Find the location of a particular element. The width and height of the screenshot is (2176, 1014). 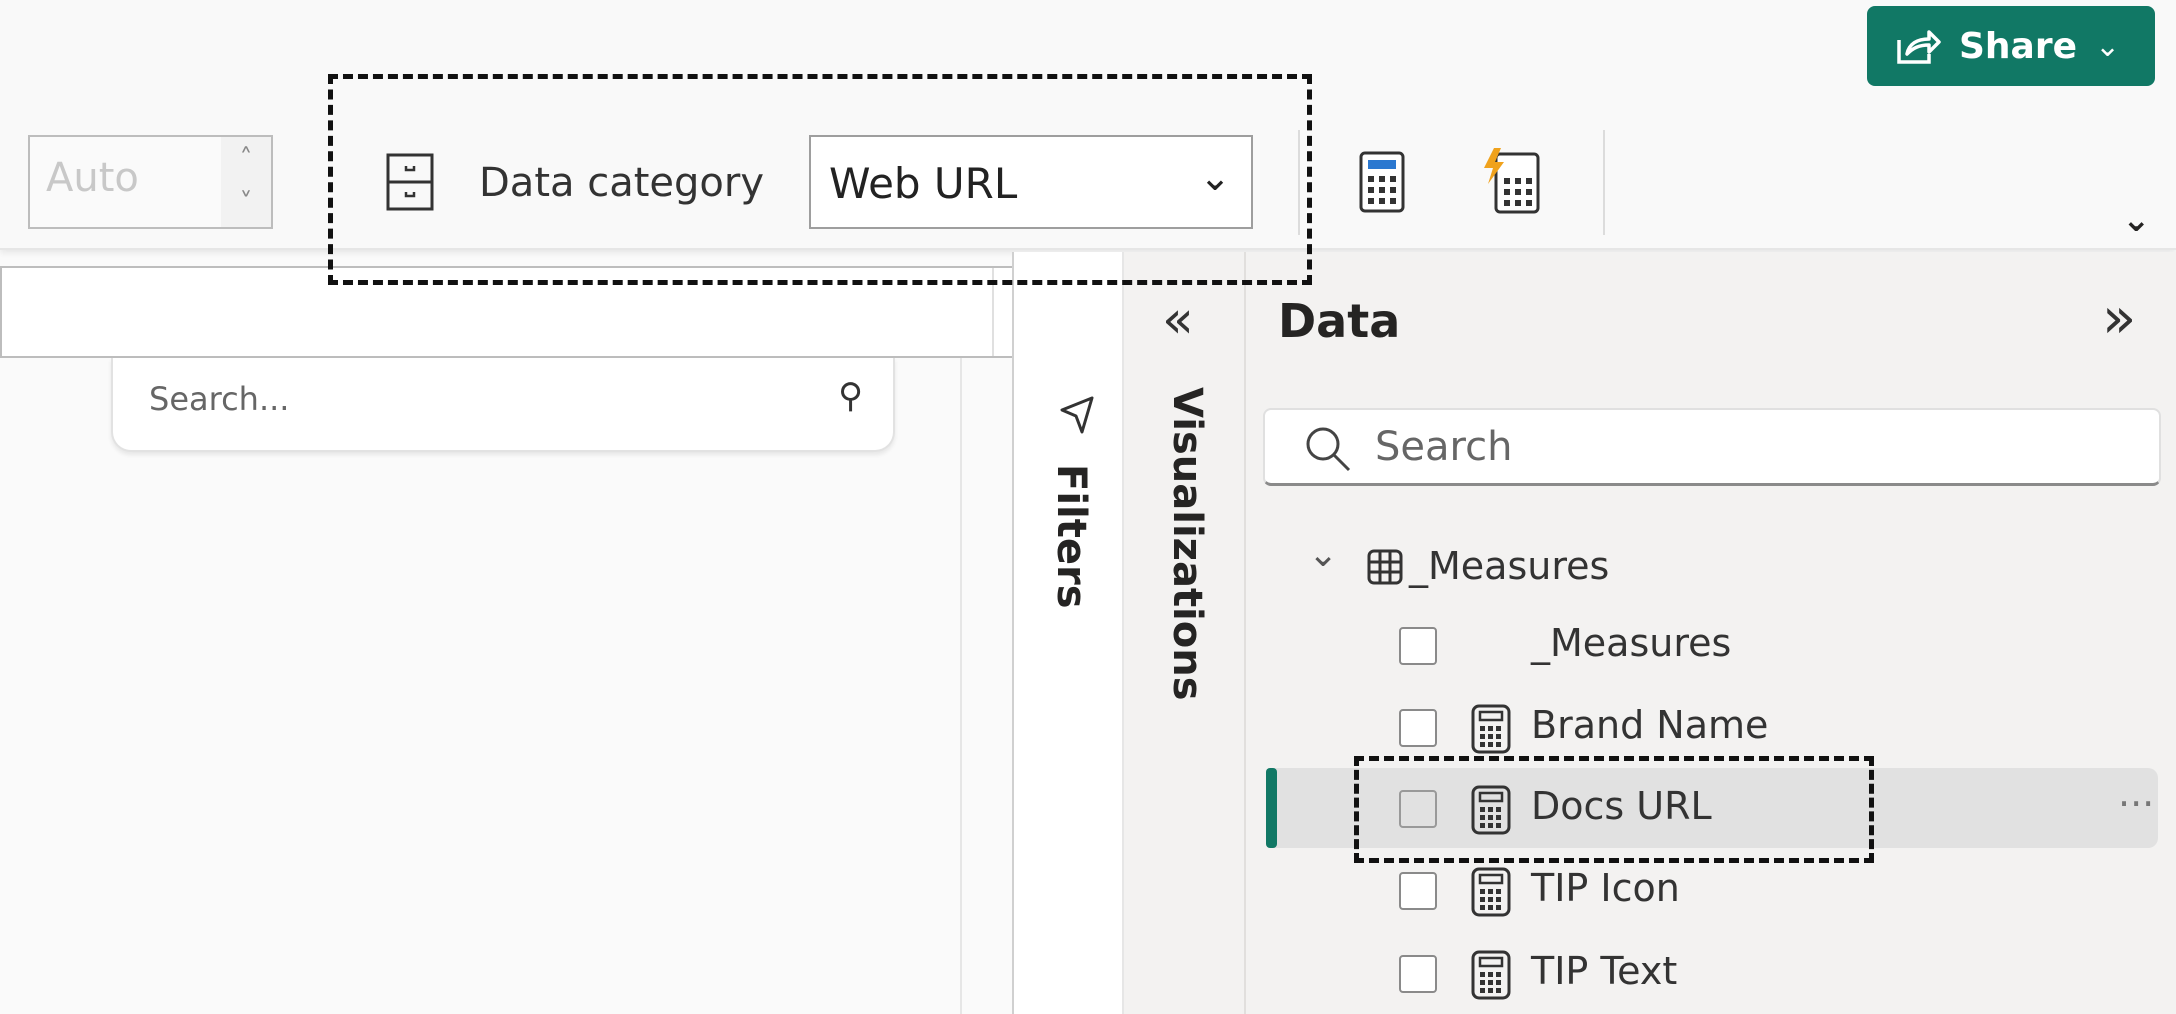

selected-indicator is located at coordinates (1271, 808).